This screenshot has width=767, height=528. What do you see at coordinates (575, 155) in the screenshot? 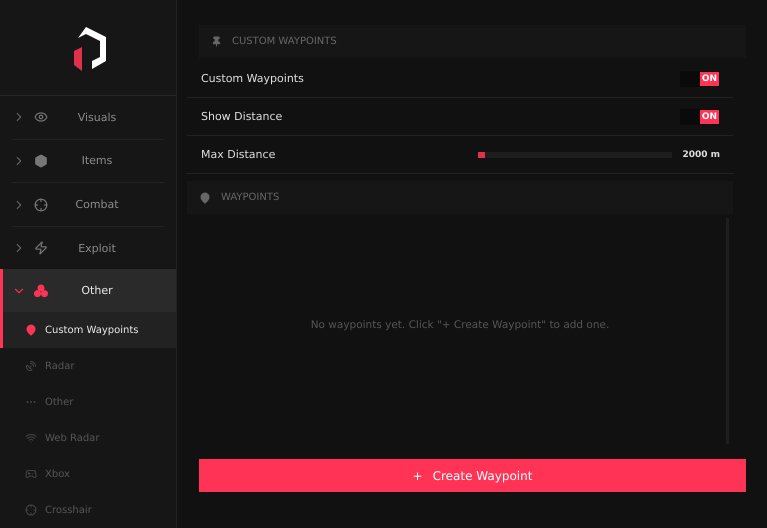
I see `slider-track` at bounding box center [575, 155].